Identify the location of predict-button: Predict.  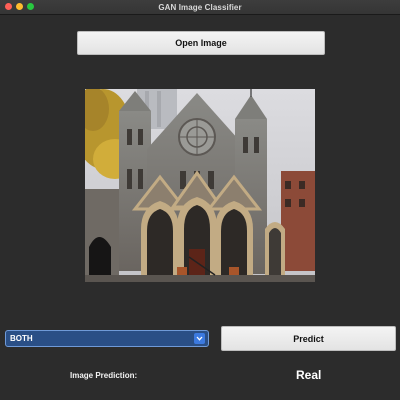
(308, 338).